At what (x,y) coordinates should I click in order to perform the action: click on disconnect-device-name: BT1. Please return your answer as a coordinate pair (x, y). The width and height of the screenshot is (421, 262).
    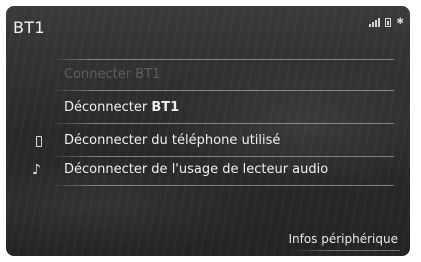
    Looking at the image, I should click on (165, 107).